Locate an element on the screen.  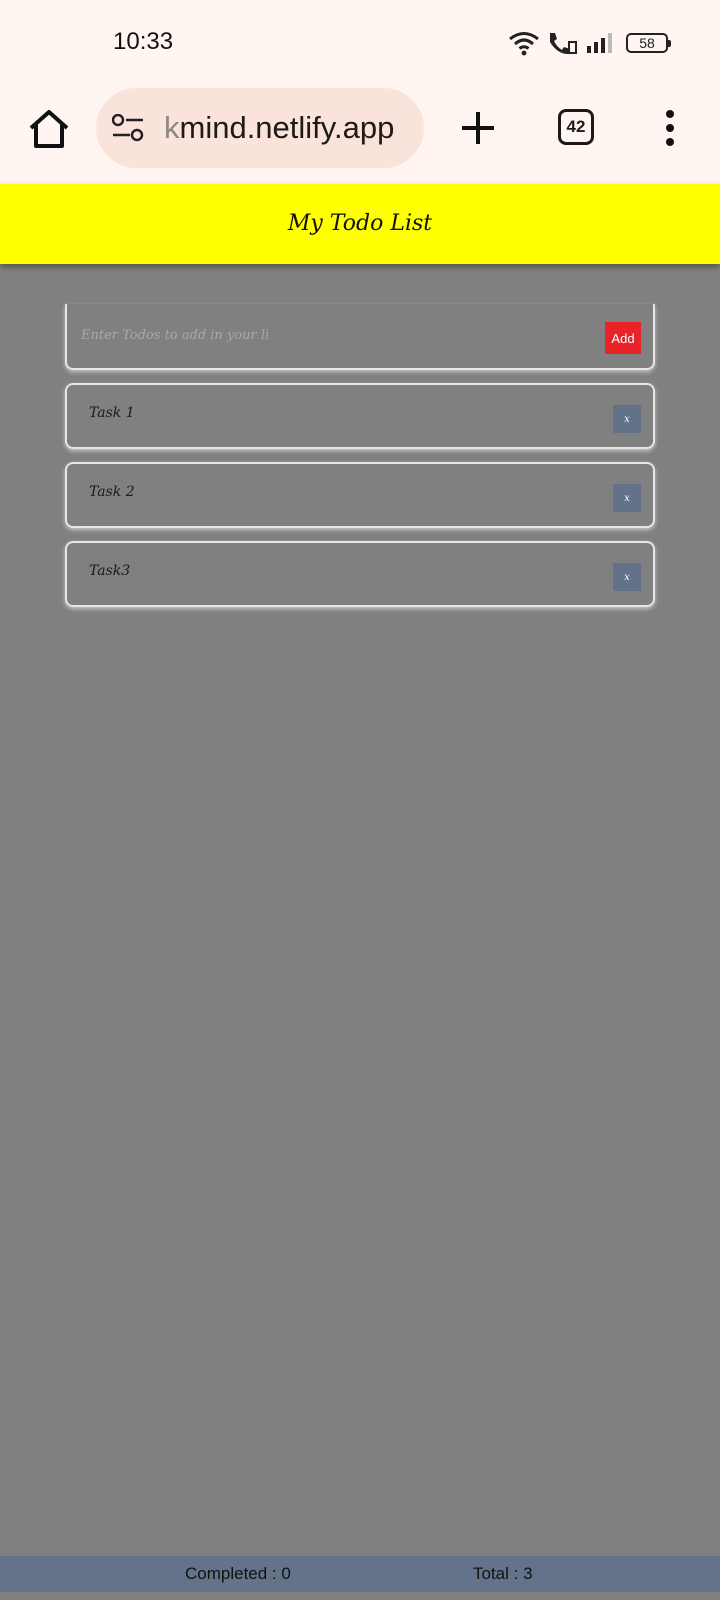
total-count: Total : 3 is located at coordinates (503, 1573).